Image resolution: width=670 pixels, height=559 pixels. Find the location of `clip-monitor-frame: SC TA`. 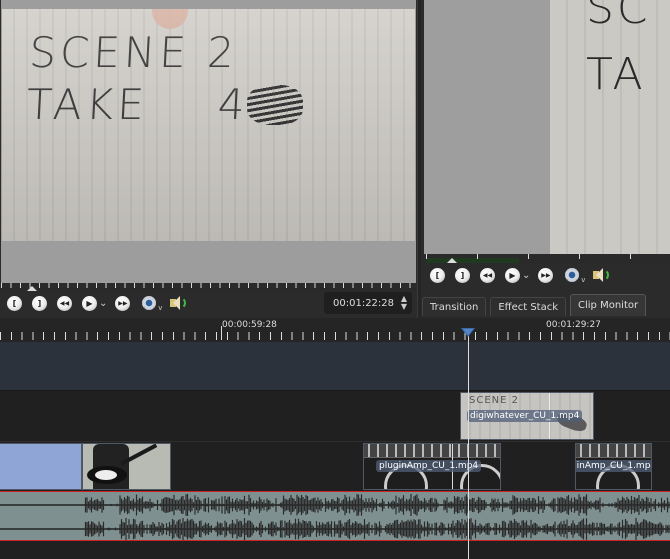

clip-monitor-frame: SC TA is located at coordinates (610, 127).